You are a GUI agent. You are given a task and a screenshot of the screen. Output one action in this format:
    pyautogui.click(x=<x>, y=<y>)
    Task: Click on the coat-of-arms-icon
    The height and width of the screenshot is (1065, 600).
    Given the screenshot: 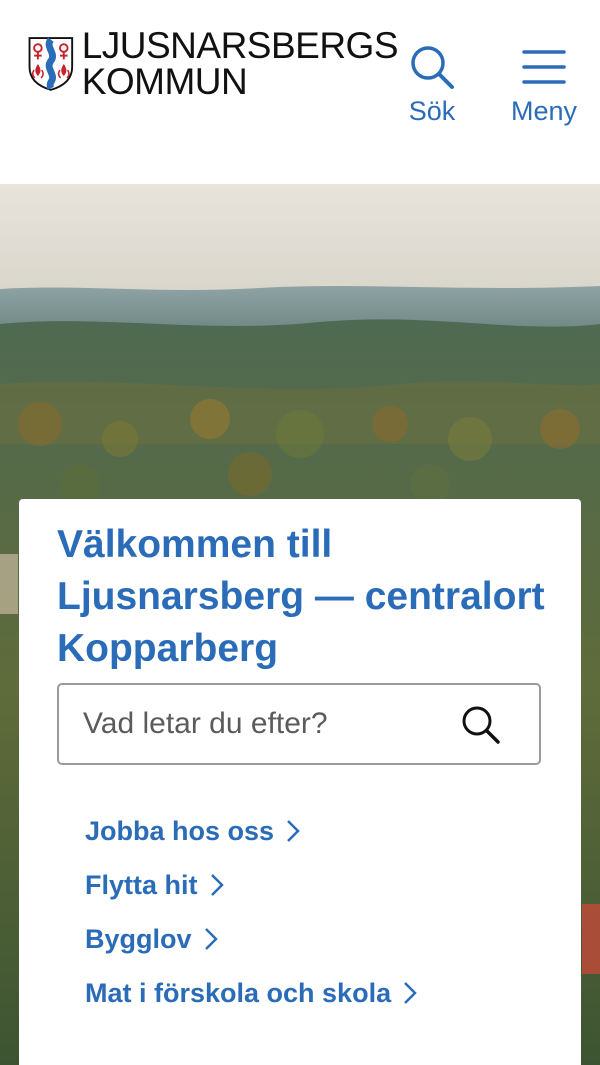 What is the action you would take?
    pyautogui.click(x=51, y=64)
    